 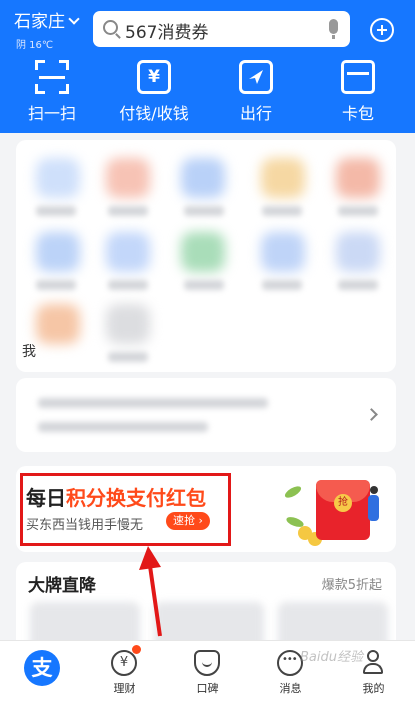 What do you see at coordinates (373, 663) in the screenshot?
I see `profile-icon` at bounding box center [373, 663].